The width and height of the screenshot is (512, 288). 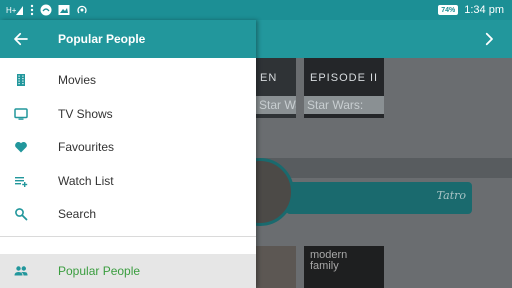 What do you see at coordinates (99, 271) in the screenshot?
I see `drawer-item-label: Popular People` at bounding box center [99, 271].